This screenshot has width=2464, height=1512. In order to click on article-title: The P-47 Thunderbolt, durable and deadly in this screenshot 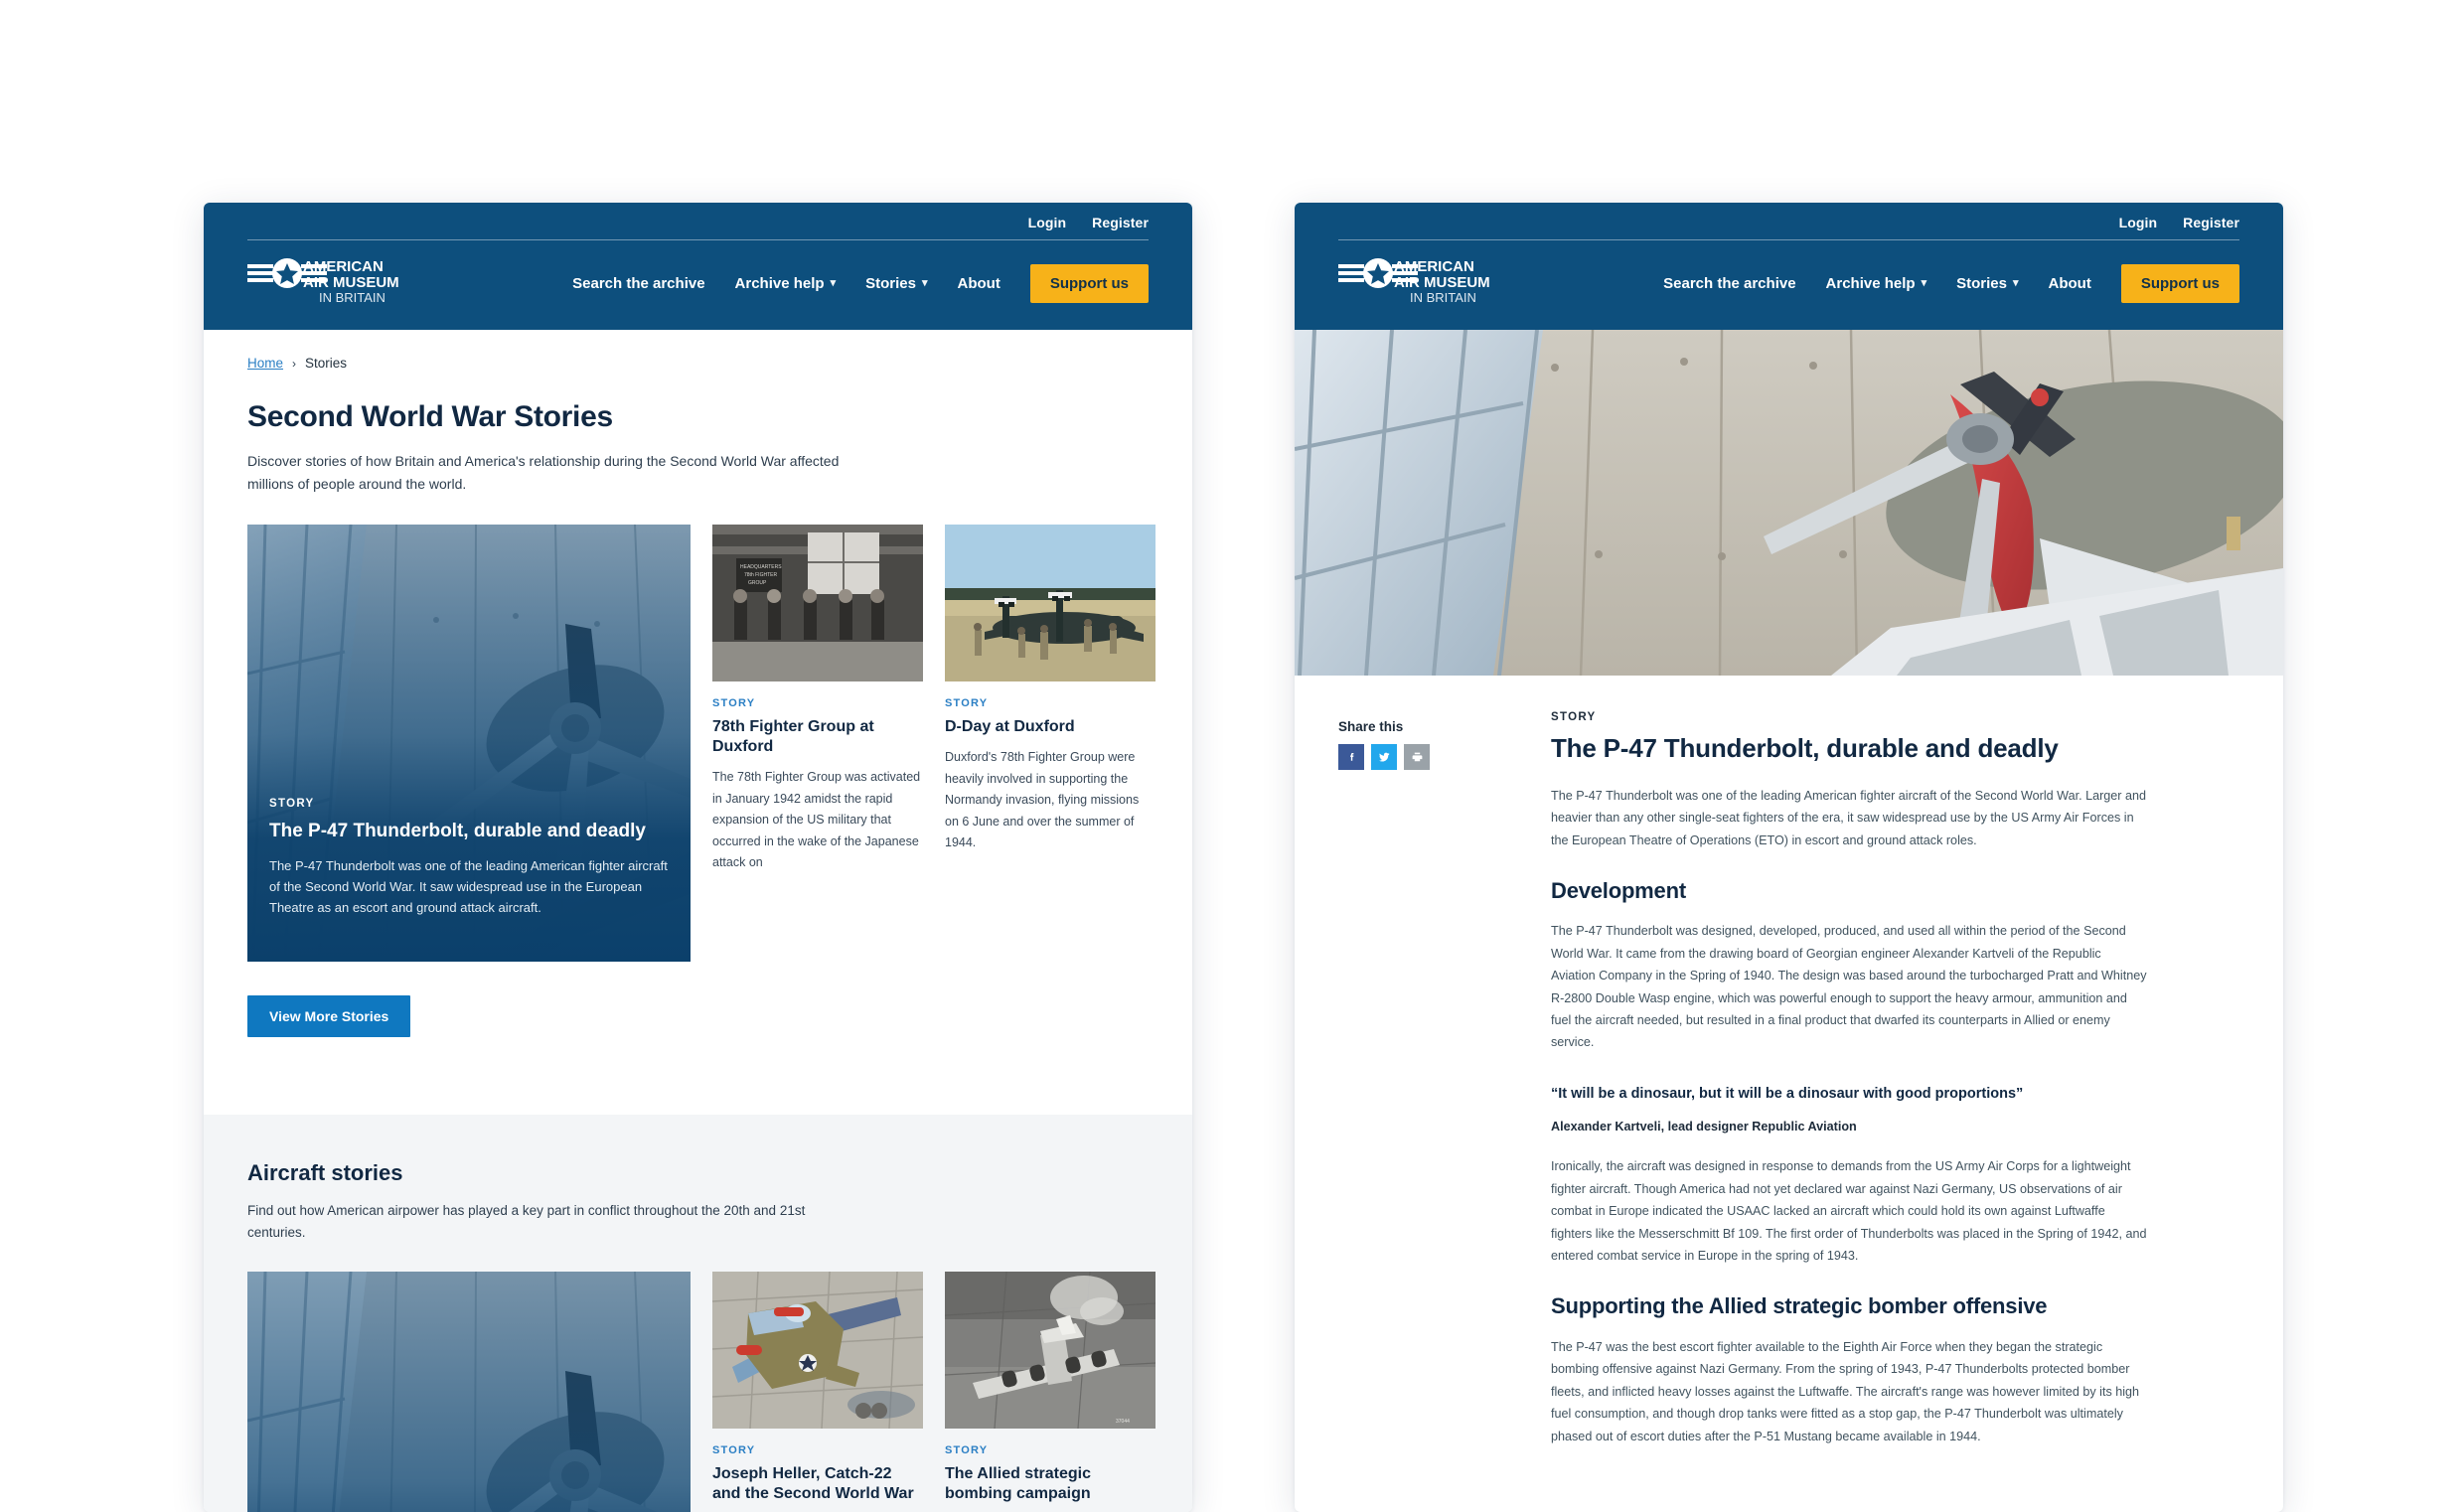, I will do `click(1805, 748)`.